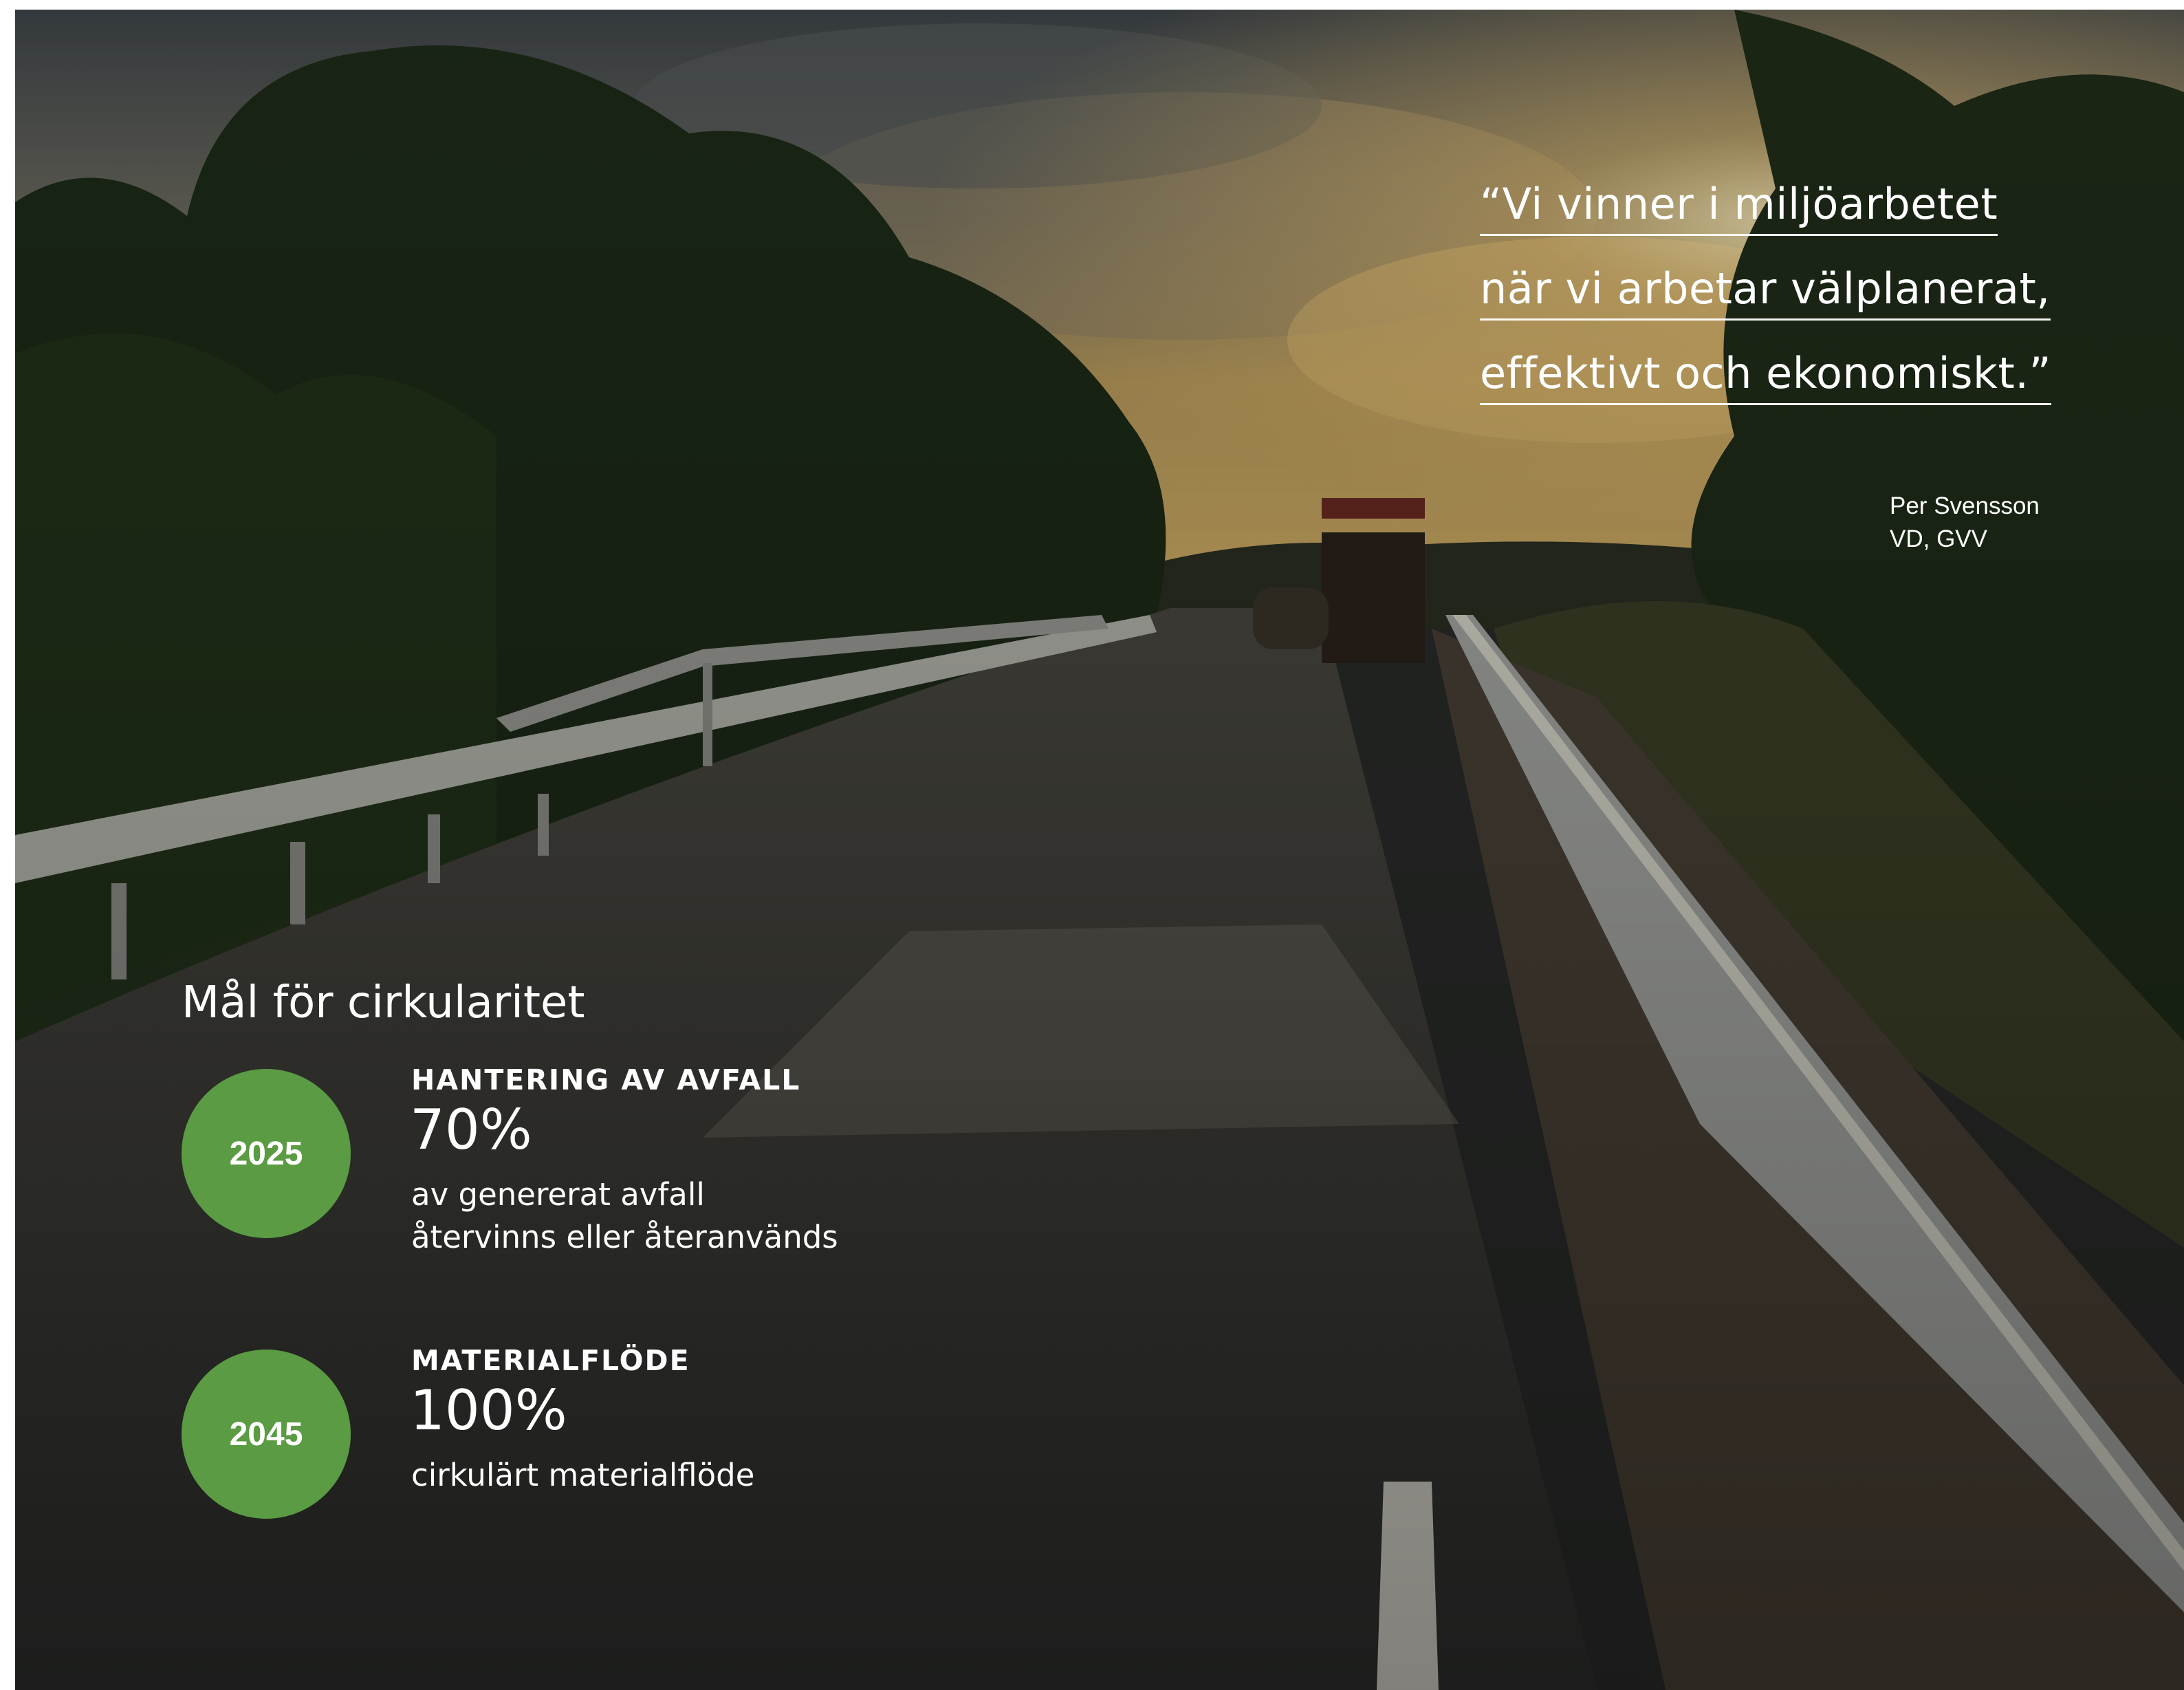 Image resolution: width=2184 pixels, height=1690 pixels. I want to click on quote-line-2: när vi arbetar välplanerat,, so click(1765, 293).